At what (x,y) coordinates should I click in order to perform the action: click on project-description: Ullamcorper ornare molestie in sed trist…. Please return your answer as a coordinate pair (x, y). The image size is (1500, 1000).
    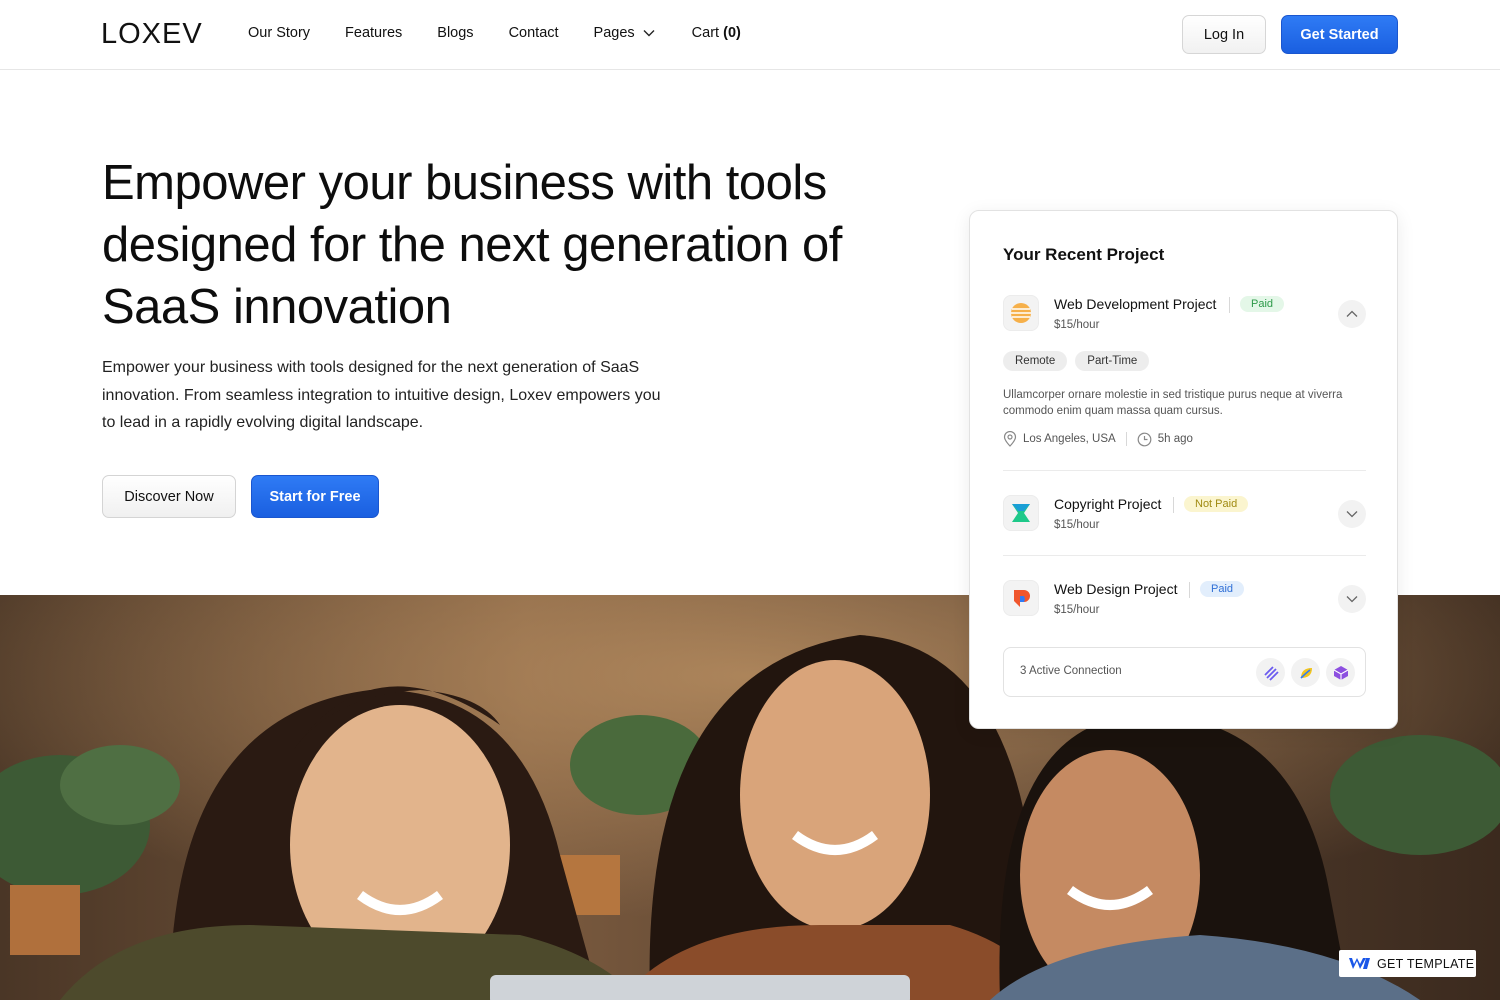
    Looking at the image, I should click on (1173, 403).